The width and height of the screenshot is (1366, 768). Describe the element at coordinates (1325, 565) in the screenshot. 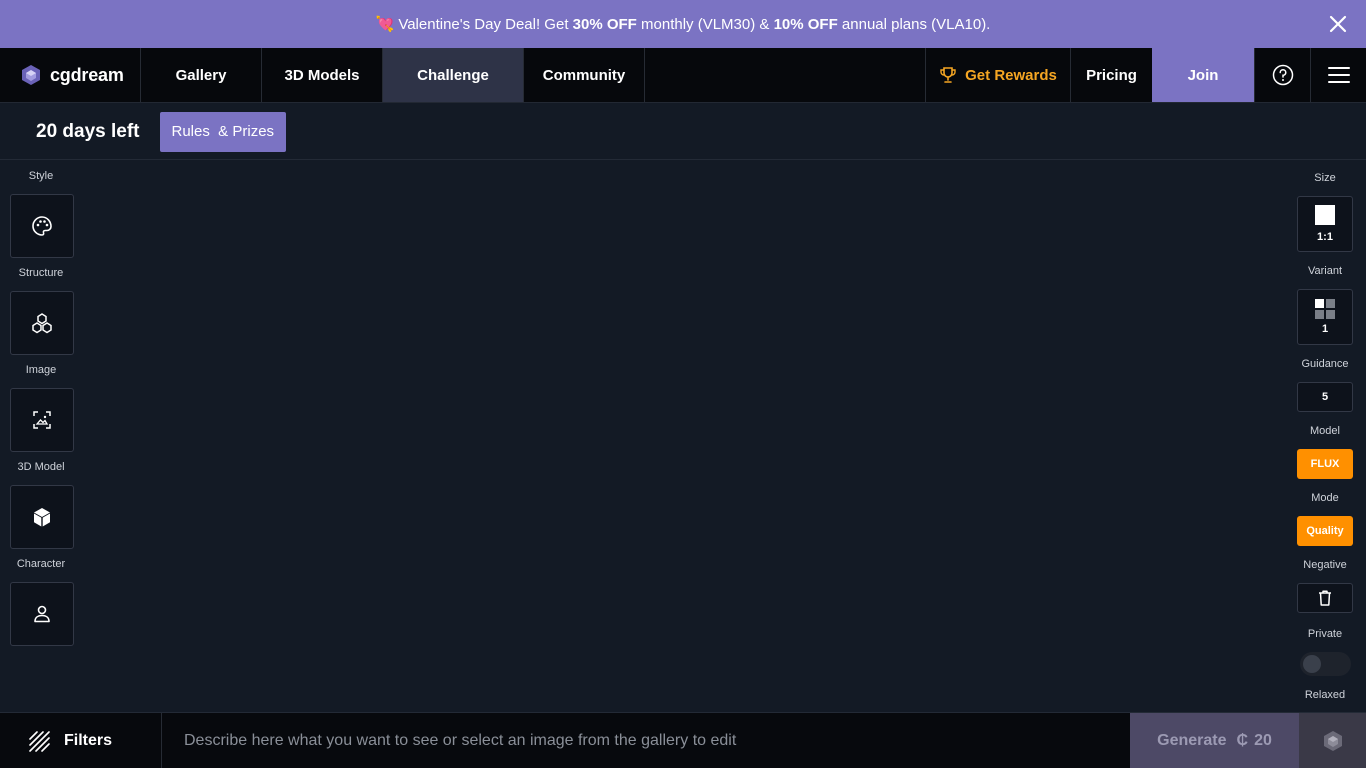

I see `negative-label: Negative` at that location.